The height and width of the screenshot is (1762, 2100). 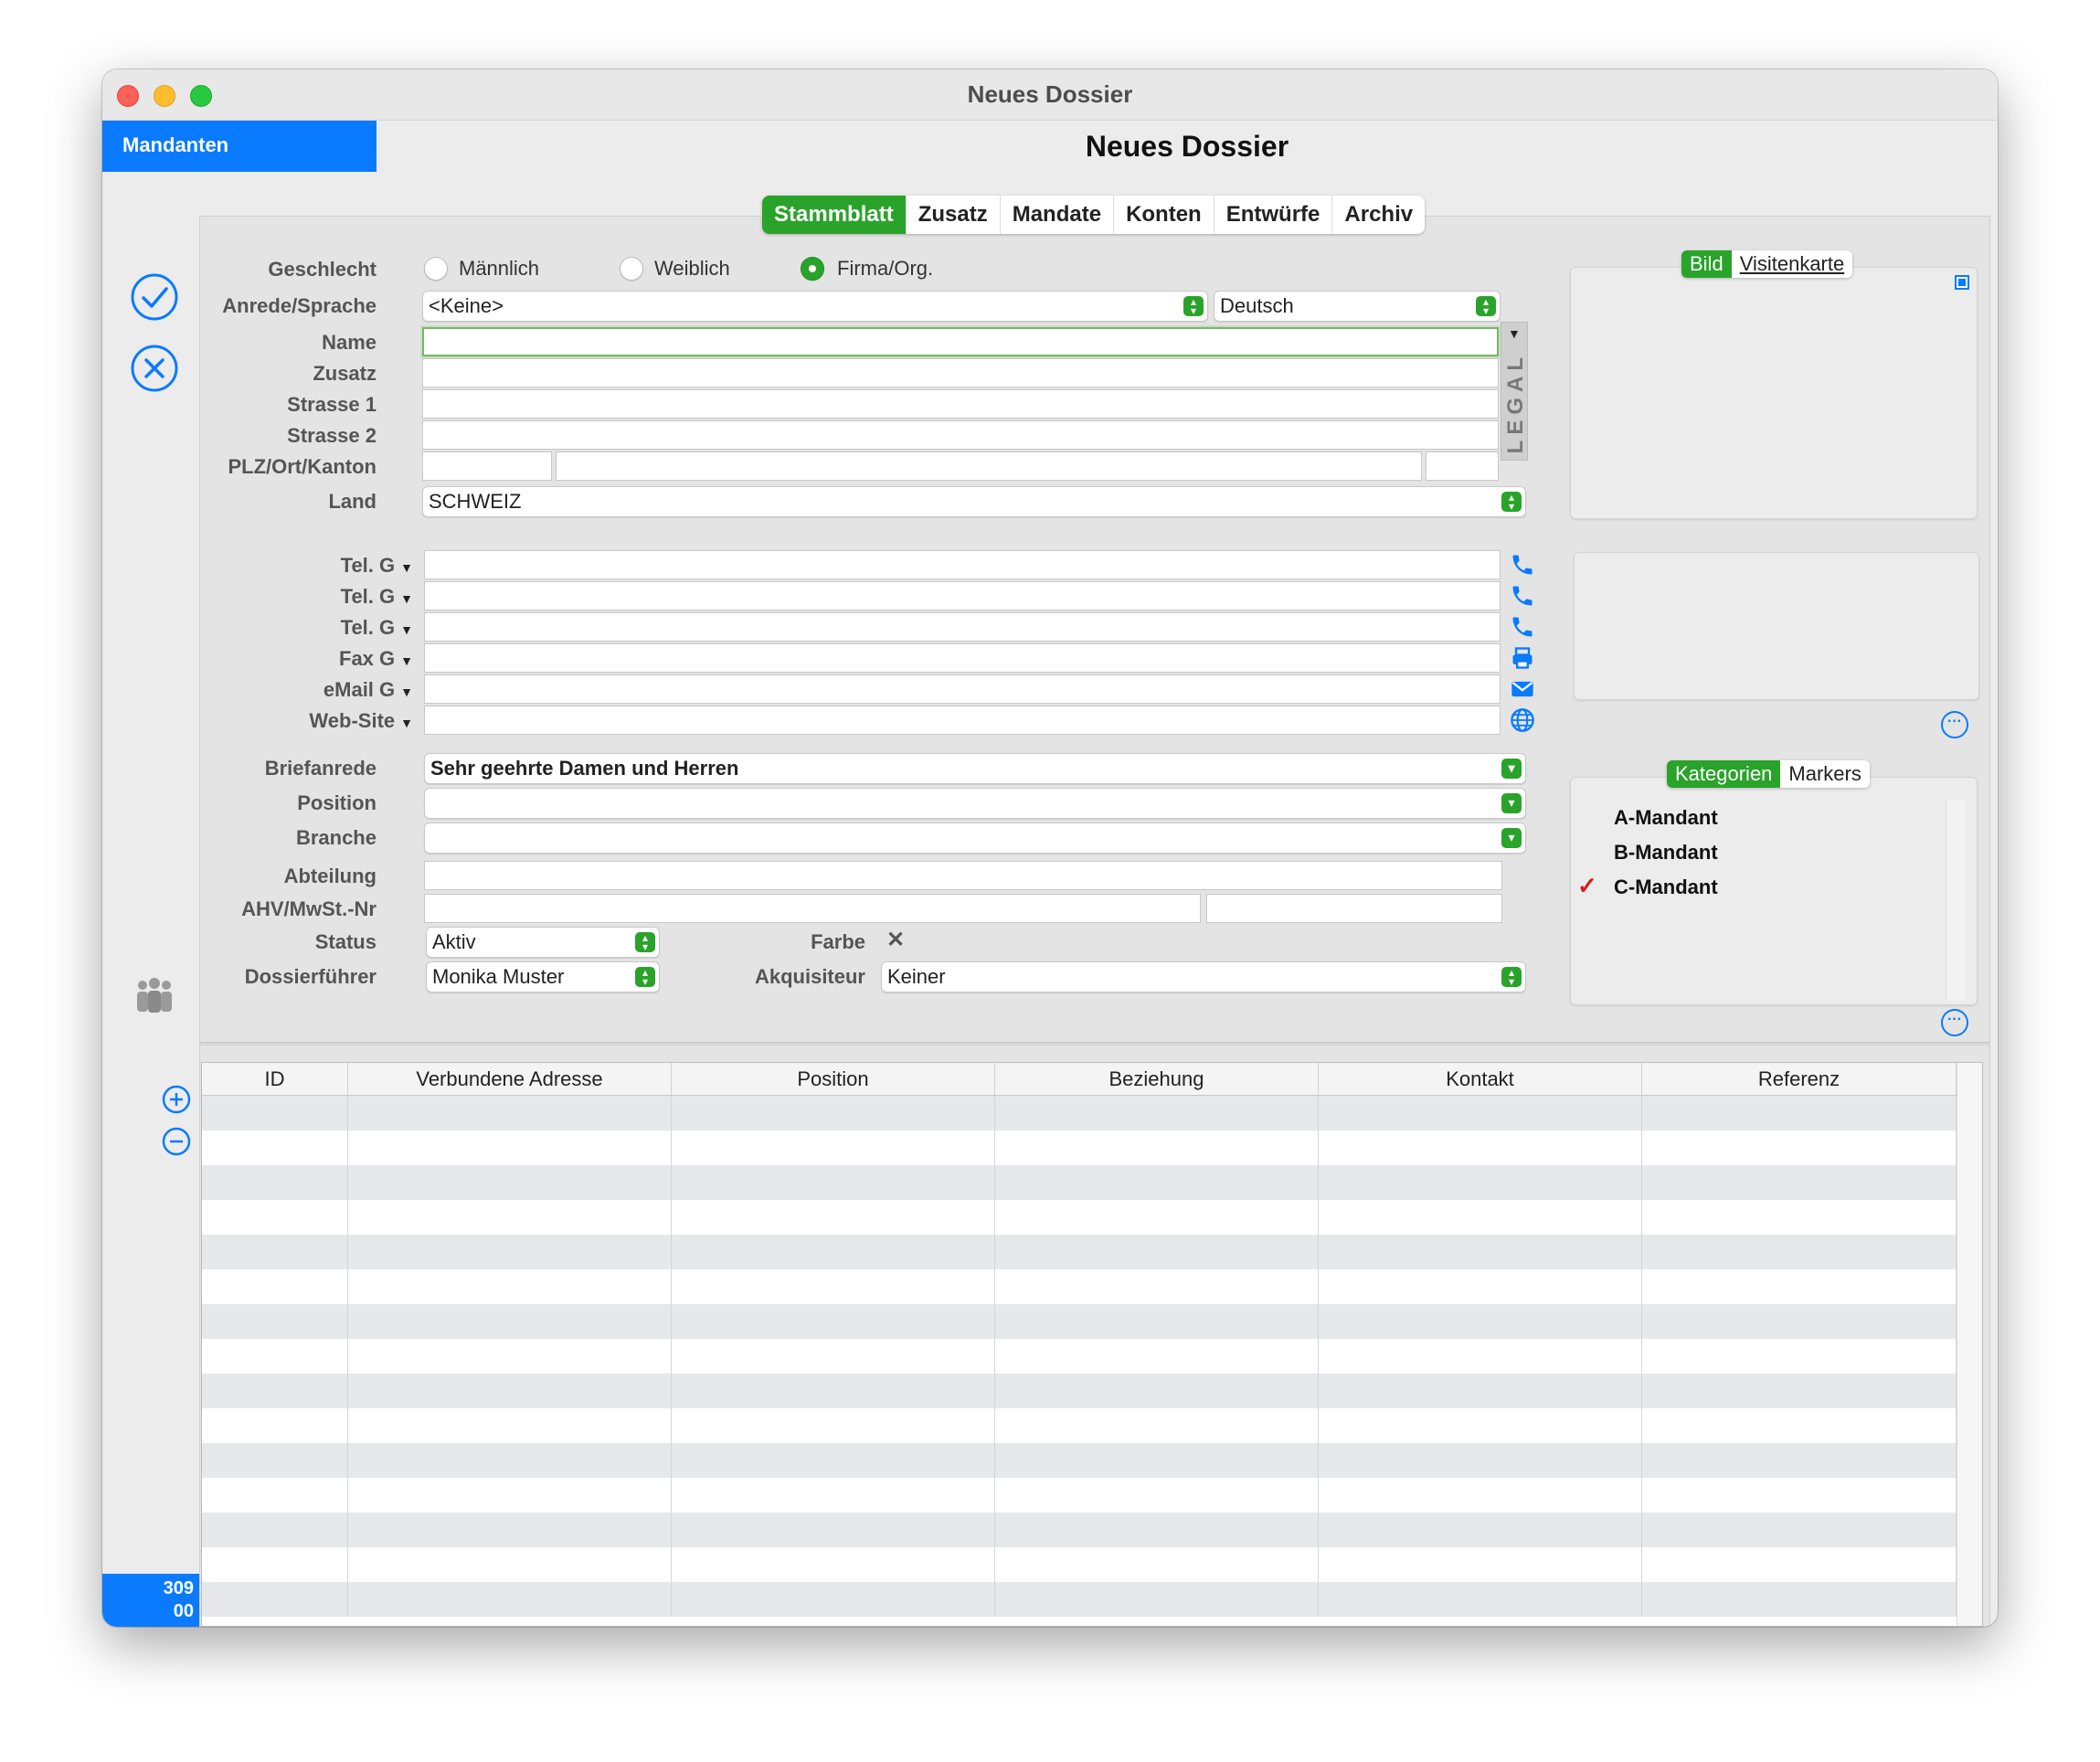 What do you see at coordinates (1970, 1345) in the screenshot?
I see `table-scrollbar` at bounding box center [1970, 1345].